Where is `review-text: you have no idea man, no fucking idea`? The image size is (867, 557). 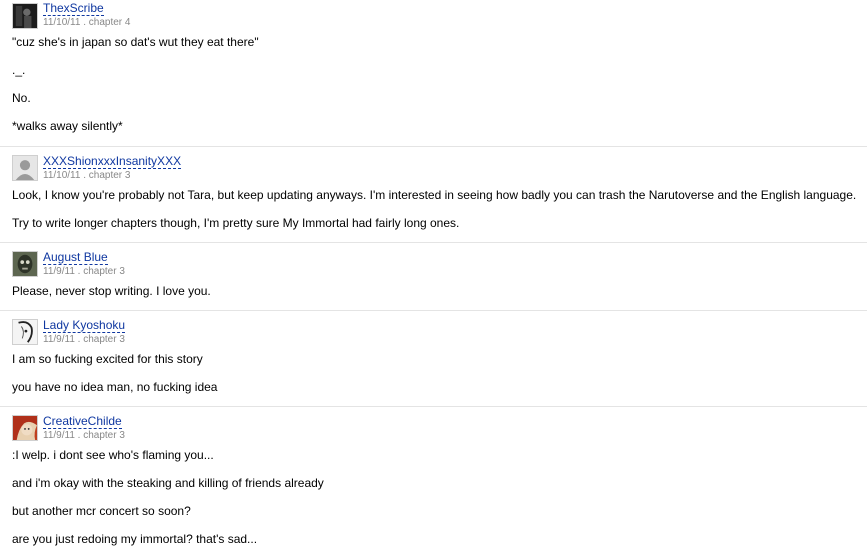 review-text: you have no idea man, no fucking idea is located at coordinates (115, 387).